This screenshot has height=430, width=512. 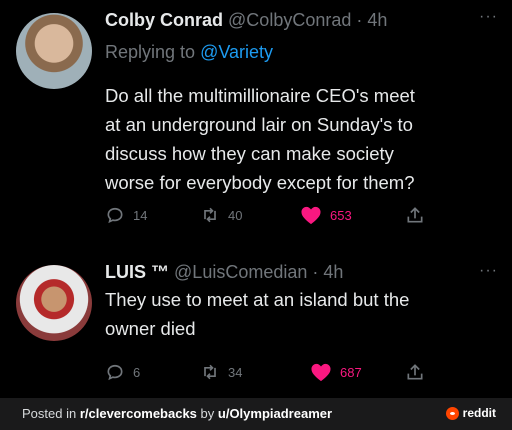 What do you see at coordinates (351, 372) in the screenshot?
I see `like-count: 687` at bounding box center [351, 372].